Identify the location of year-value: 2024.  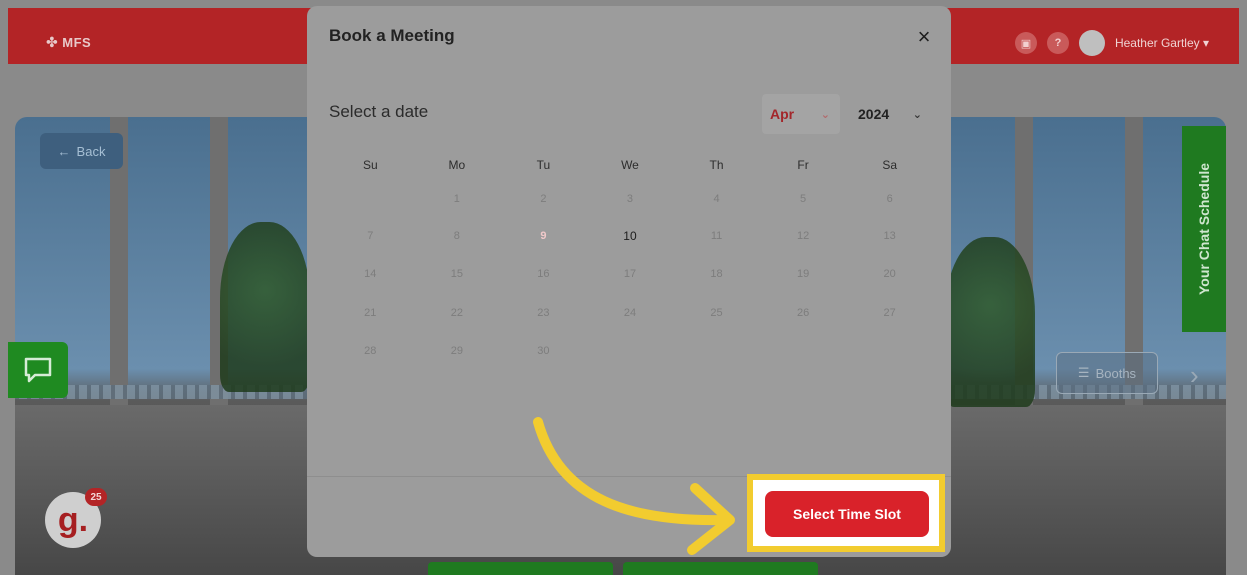
(874, 114).